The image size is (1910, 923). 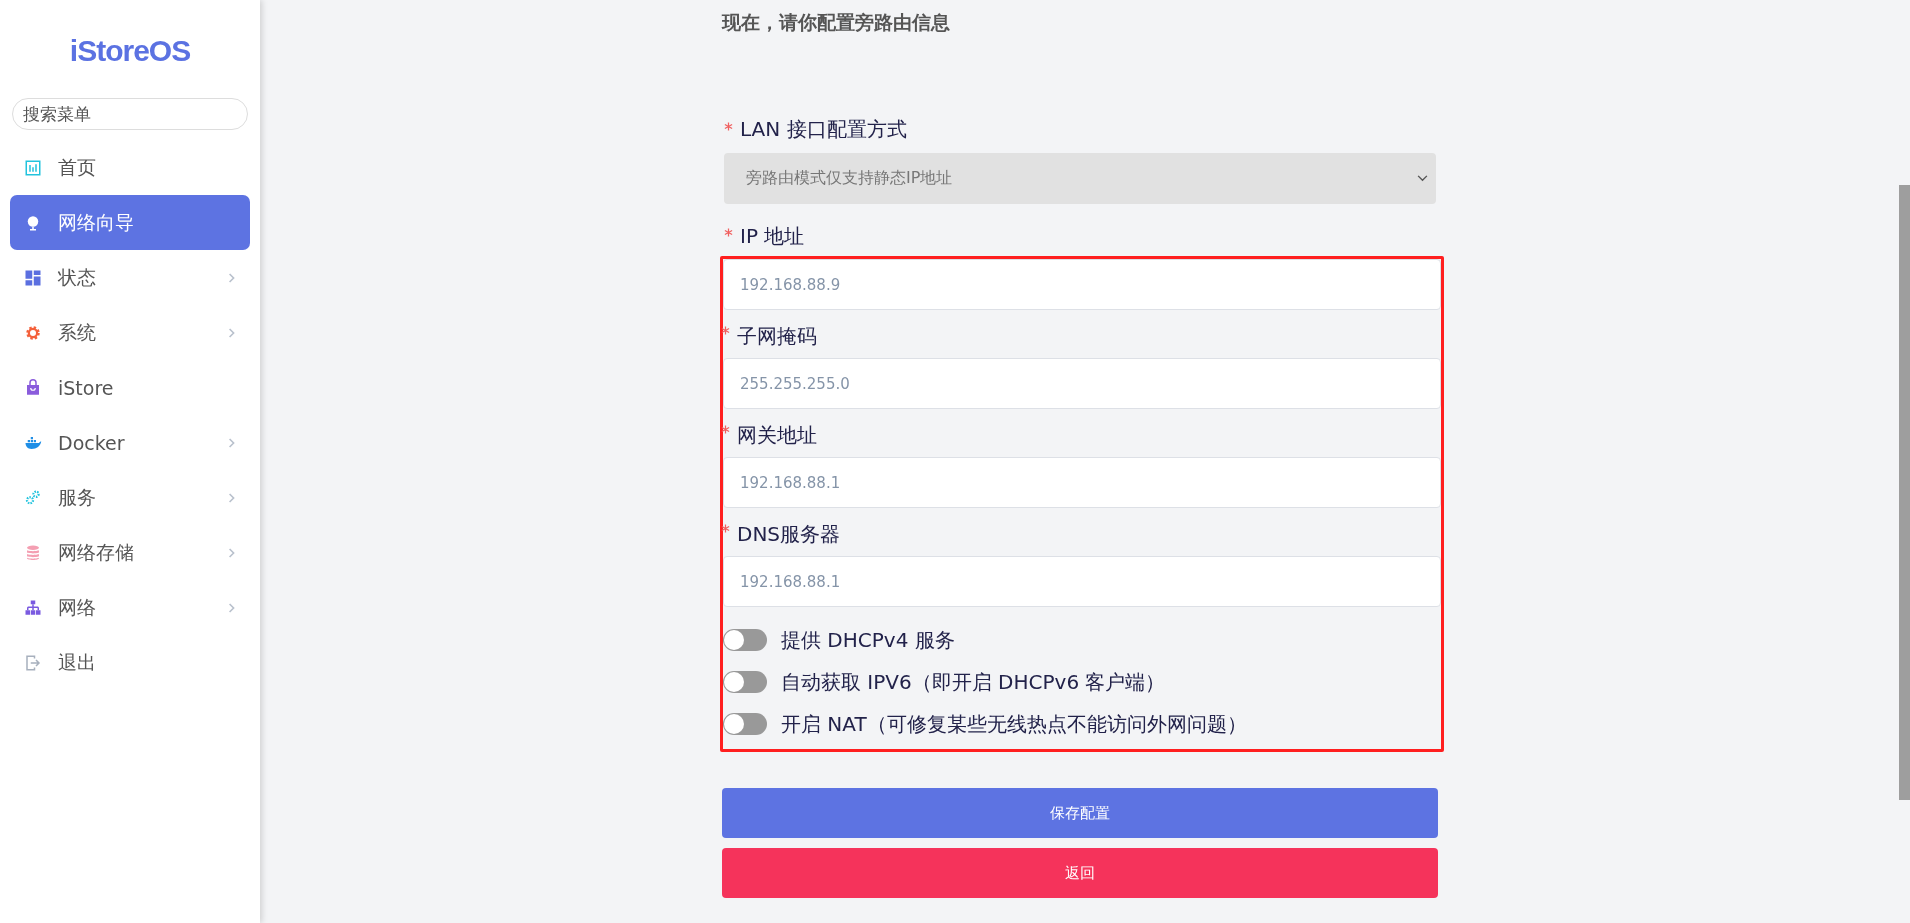 What do you see at coordinates (130, 552) in the screenshot?
I see `menu-item: 网络存储` at bounding box center [130, 552].